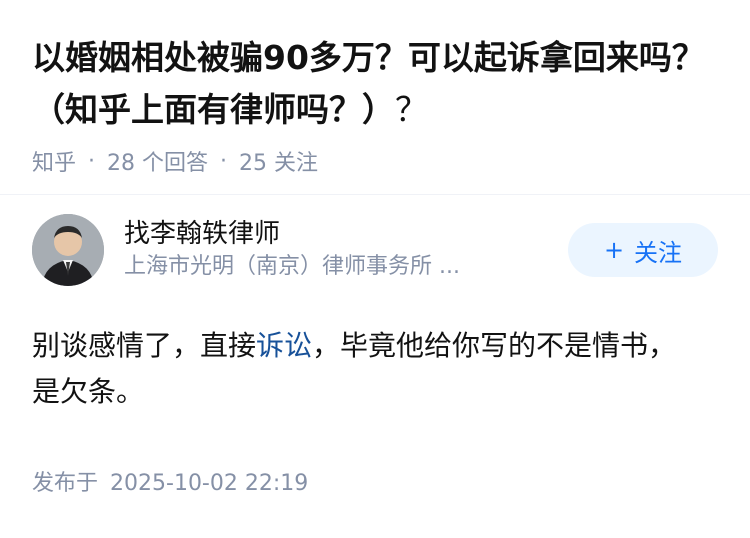  Describe the element at coordinates (278, 161) in the screenshot. I see `followers-count: 25 关注` at that location.